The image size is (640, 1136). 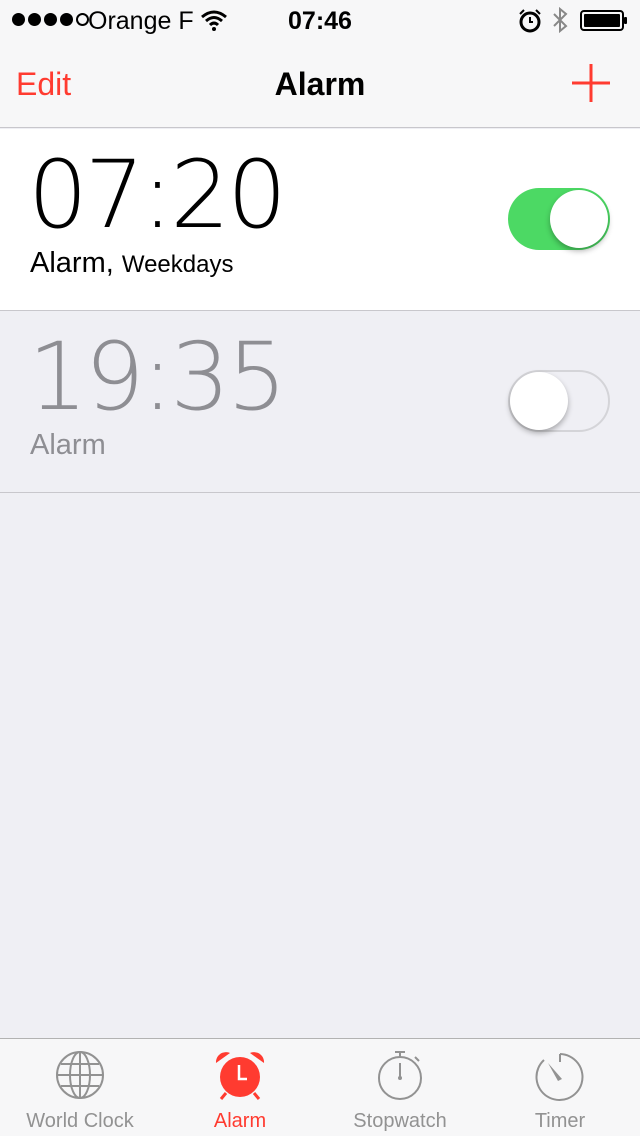 I want to click on navigation-bar: Edit Alarm, so click(x=320, y=84).